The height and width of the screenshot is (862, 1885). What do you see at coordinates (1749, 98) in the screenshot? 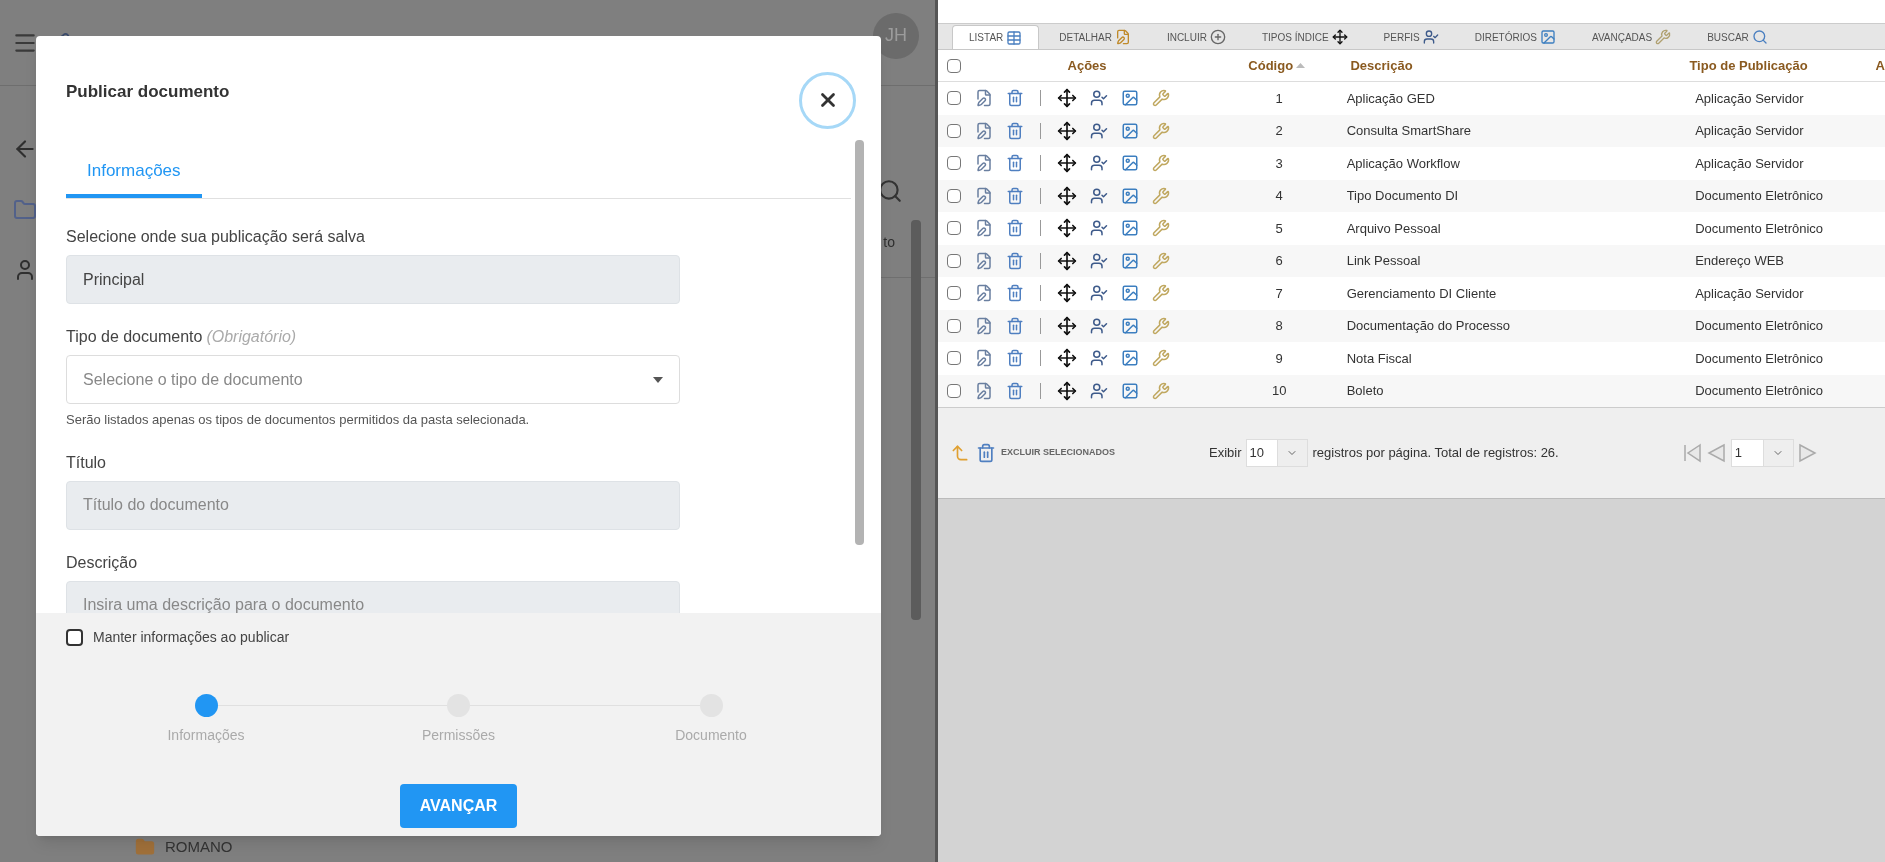
I see `table-cell: Aplicação Servidor` at bounding box center [1749, 98].